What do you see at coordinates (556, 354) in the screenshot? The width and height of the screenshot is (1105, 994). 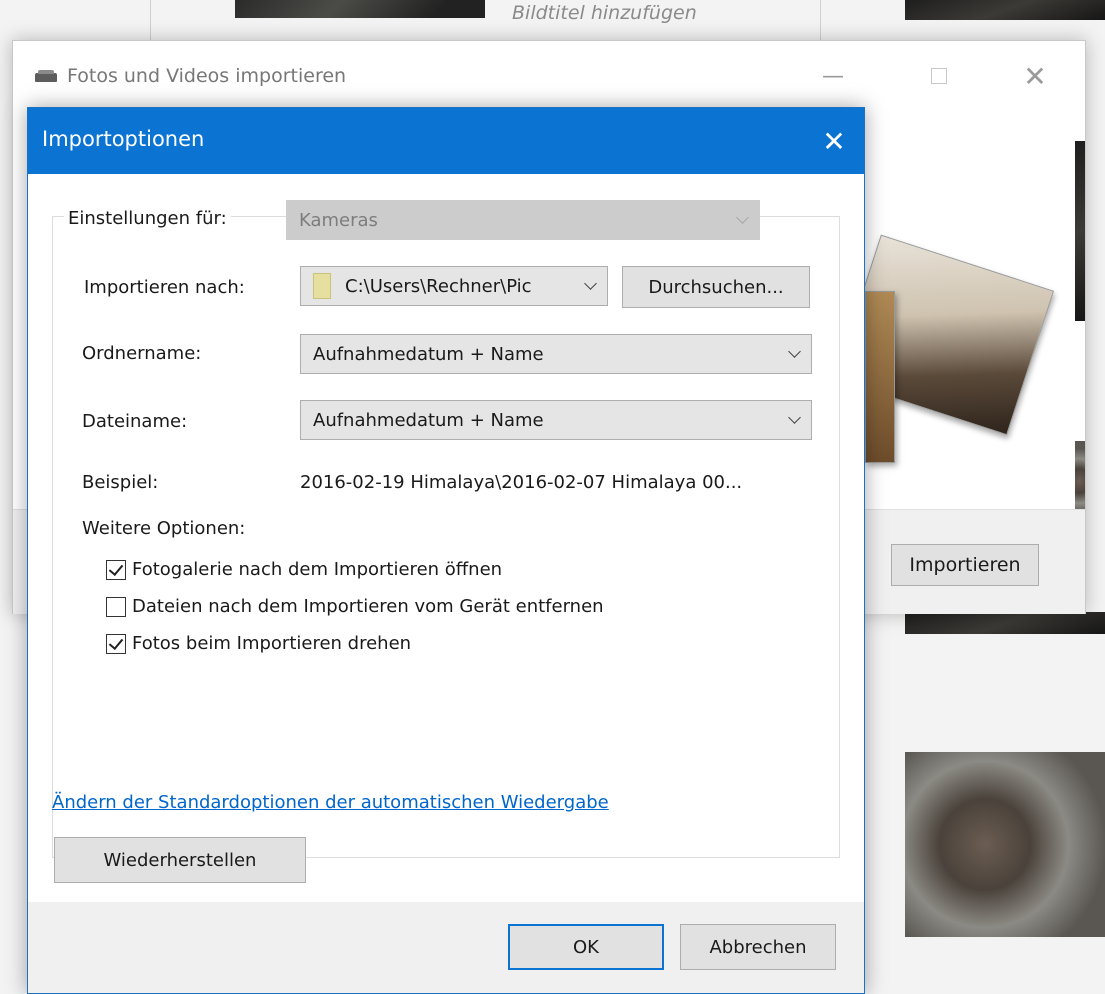 I see `folder-name-select: Aufnahmedatum + Name` at bounding box center [556, 354].